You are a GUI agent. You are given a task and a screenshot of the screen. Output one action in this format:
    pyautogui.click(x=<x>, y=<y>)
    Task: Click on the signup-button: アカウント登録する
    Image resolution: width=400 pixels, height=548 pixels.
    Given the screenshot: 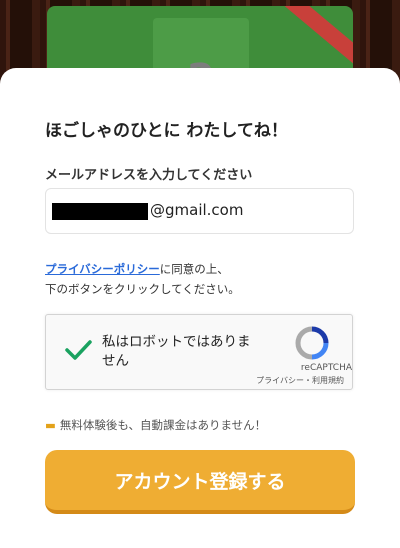 What is the action you would take?
    pyautogui.click(x=200, y=482)
    